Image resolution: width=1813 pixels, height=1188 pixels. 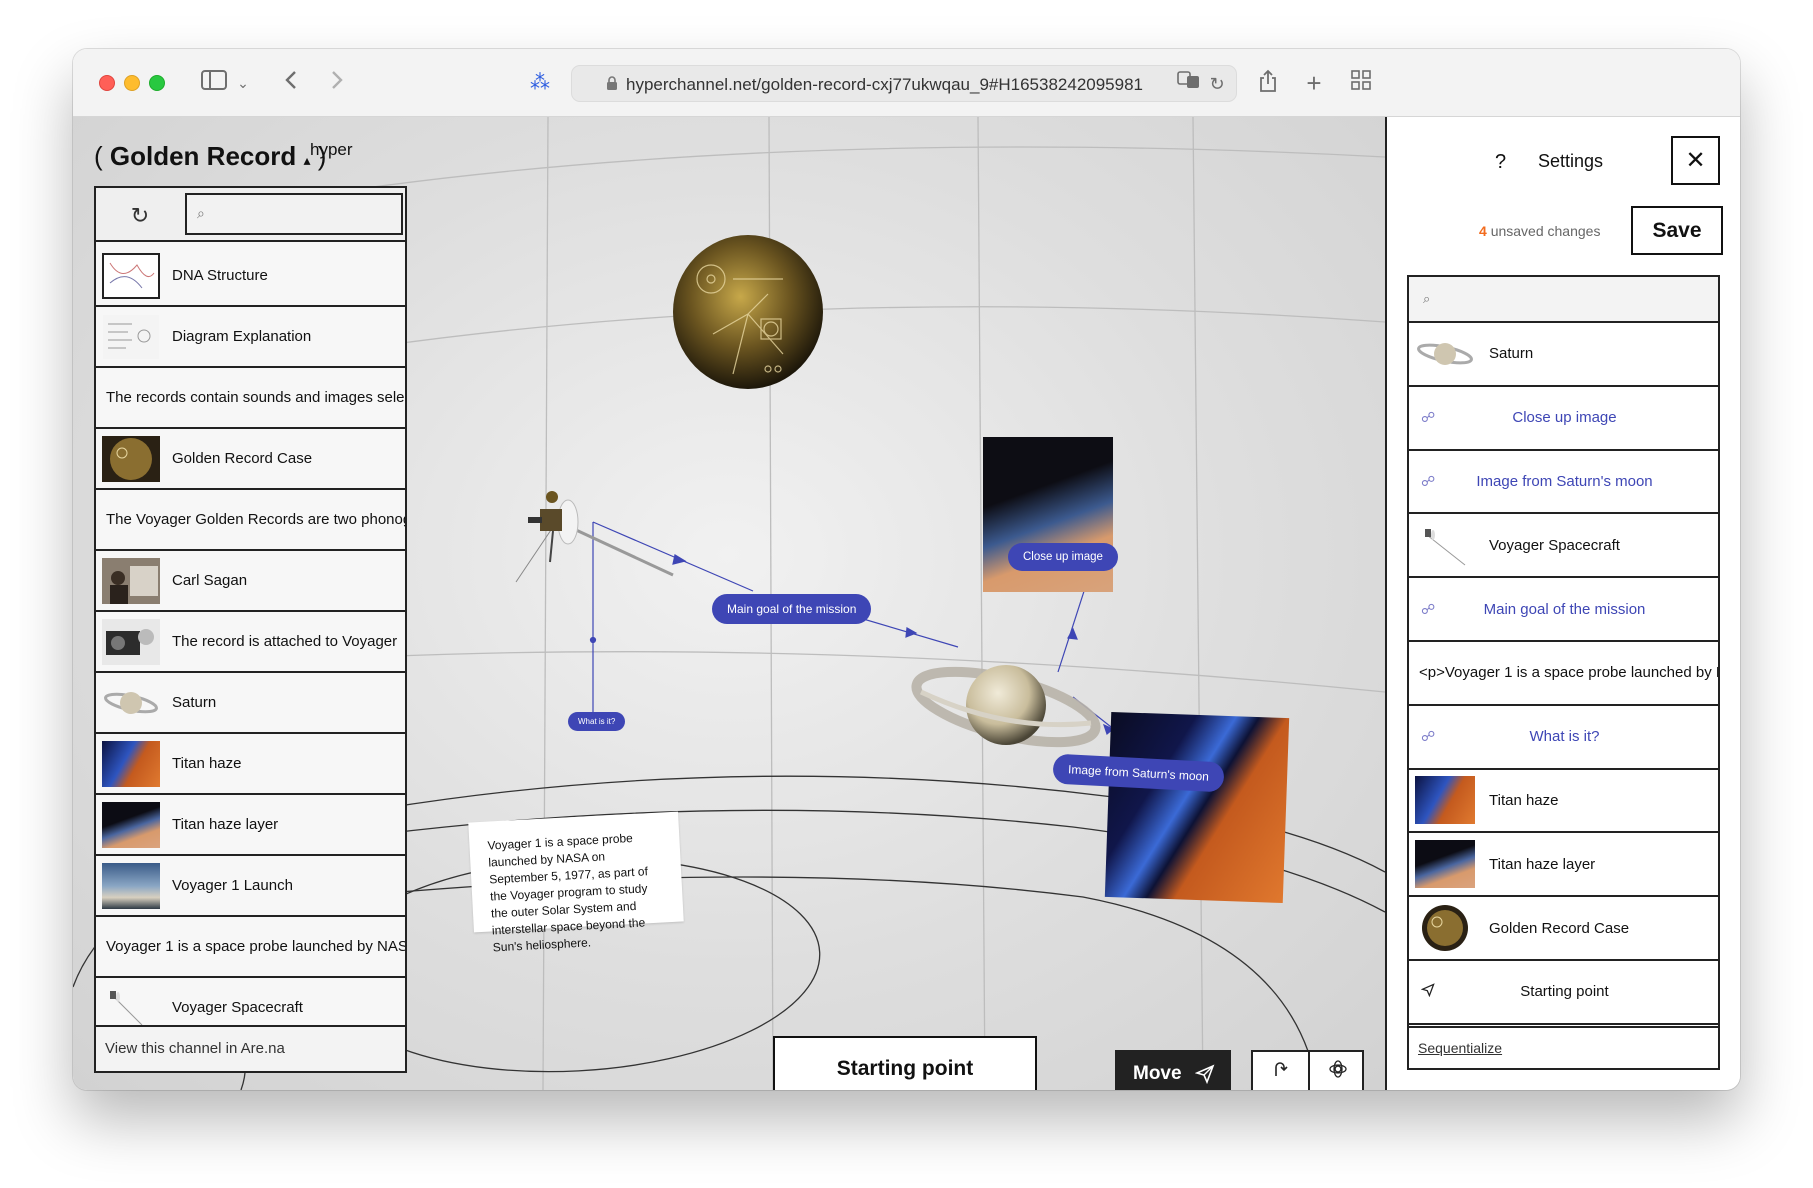 I want to click on list-item: ☍ Image from Saturn's moon, so click(x=1563, y=483).